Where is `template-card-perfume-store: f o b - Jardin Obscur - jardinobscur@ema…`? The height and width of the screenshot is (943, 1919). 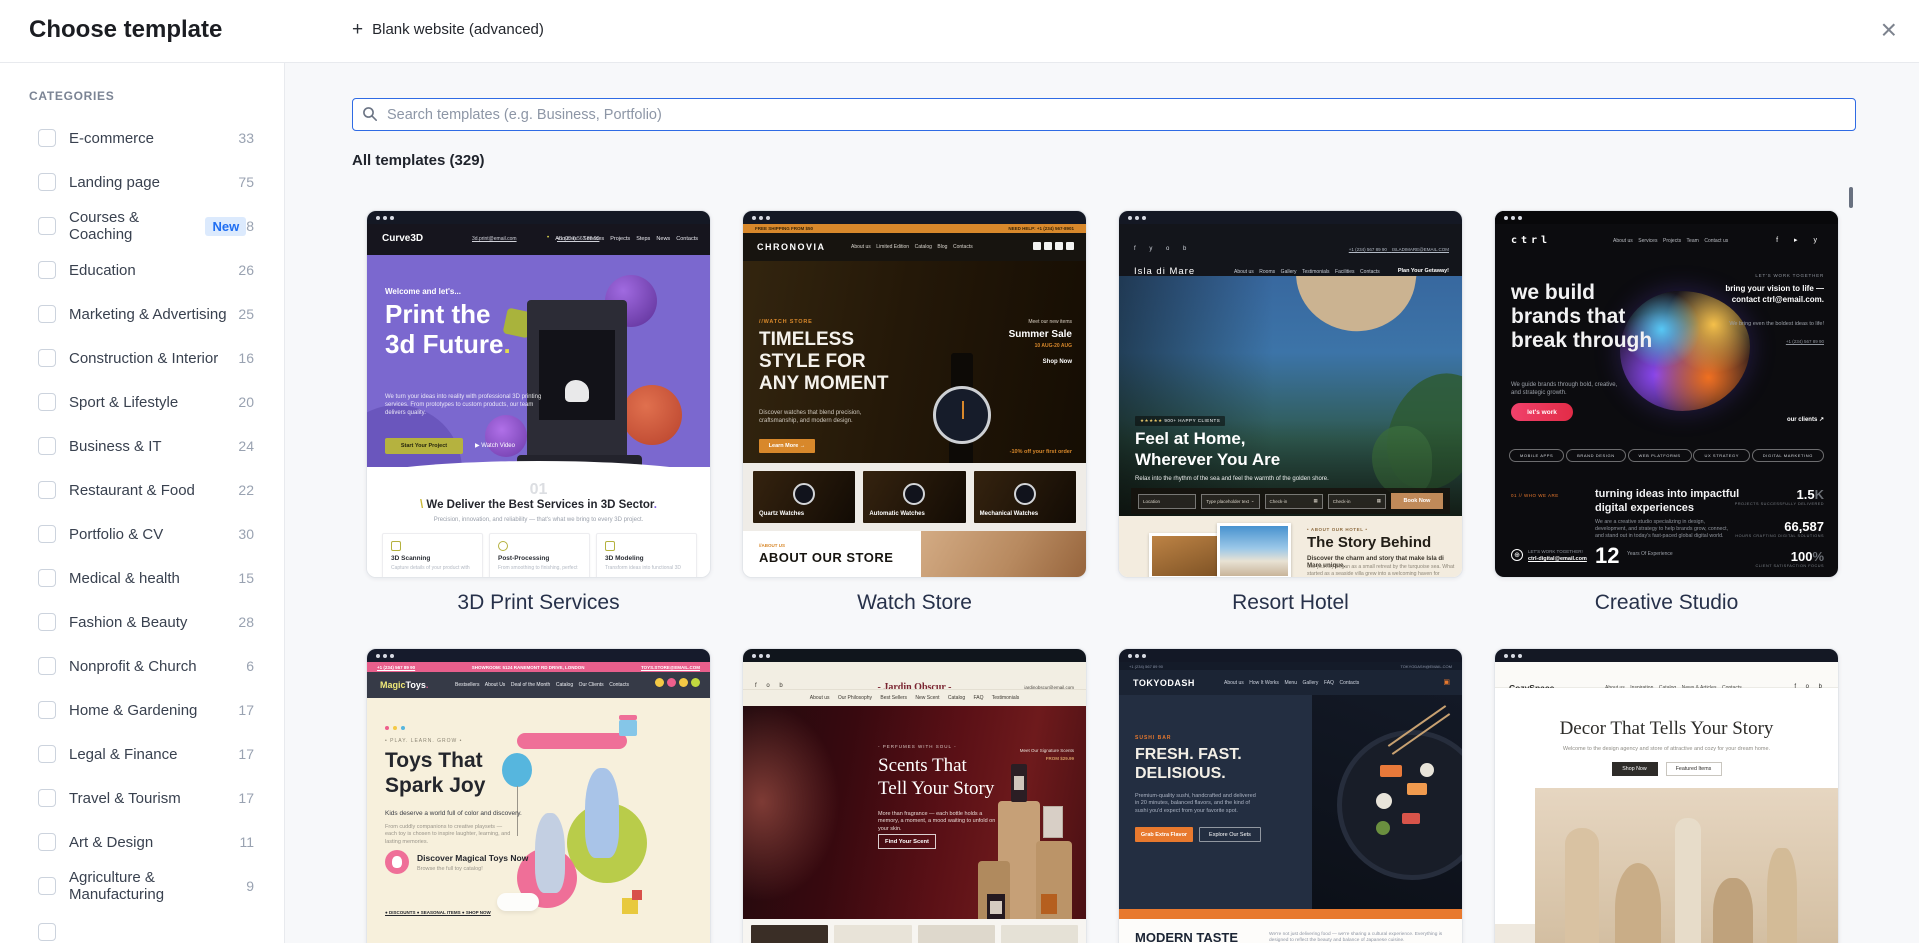
template-card-perfume-store: f o b - Jardin Obscur - jardinobscur@ema… is located at coordinates (914, 795).